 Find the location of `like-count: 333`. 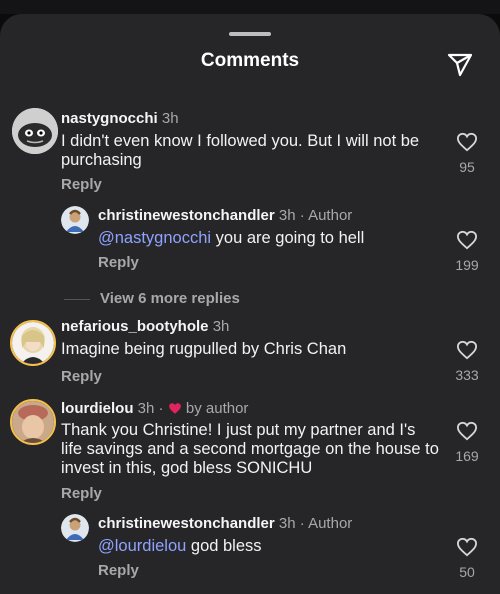

like-count: 333 is located at coordinates (467, 375).